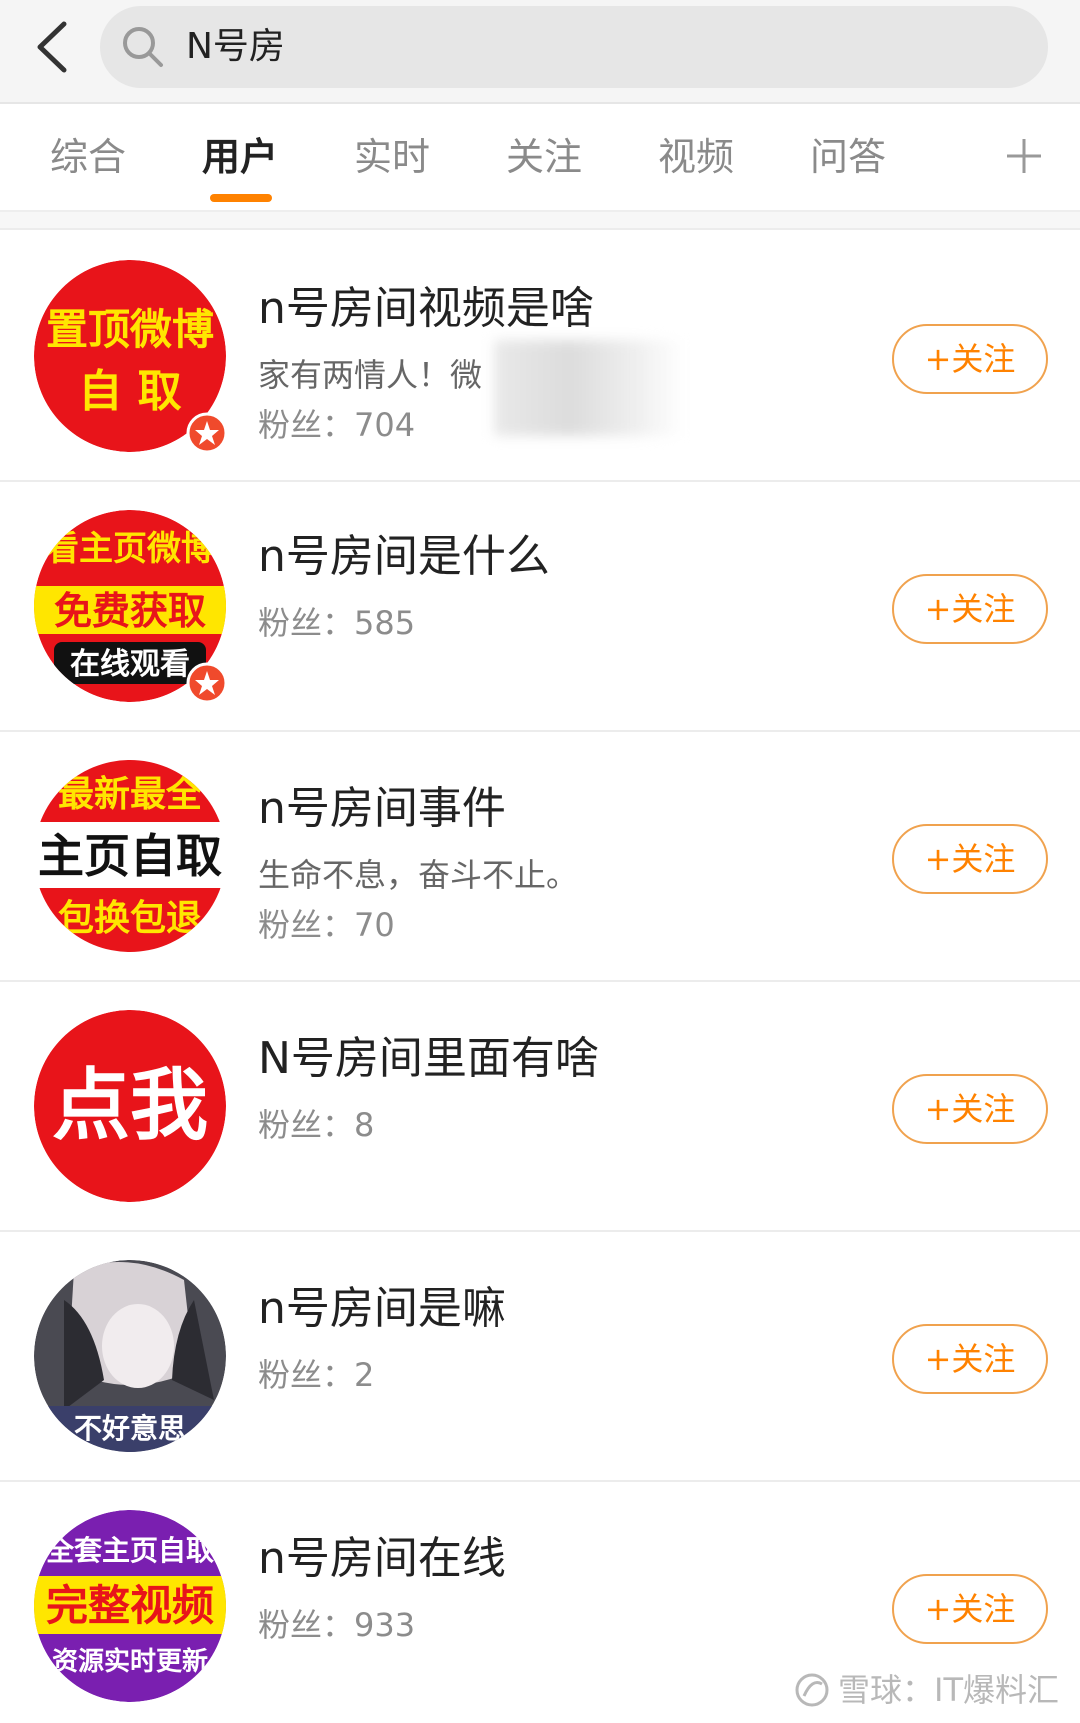 This screenshot has width=1080, height=1723. I want to click on user-description: 生命不息，奋斗不止。, so click(418, 875).